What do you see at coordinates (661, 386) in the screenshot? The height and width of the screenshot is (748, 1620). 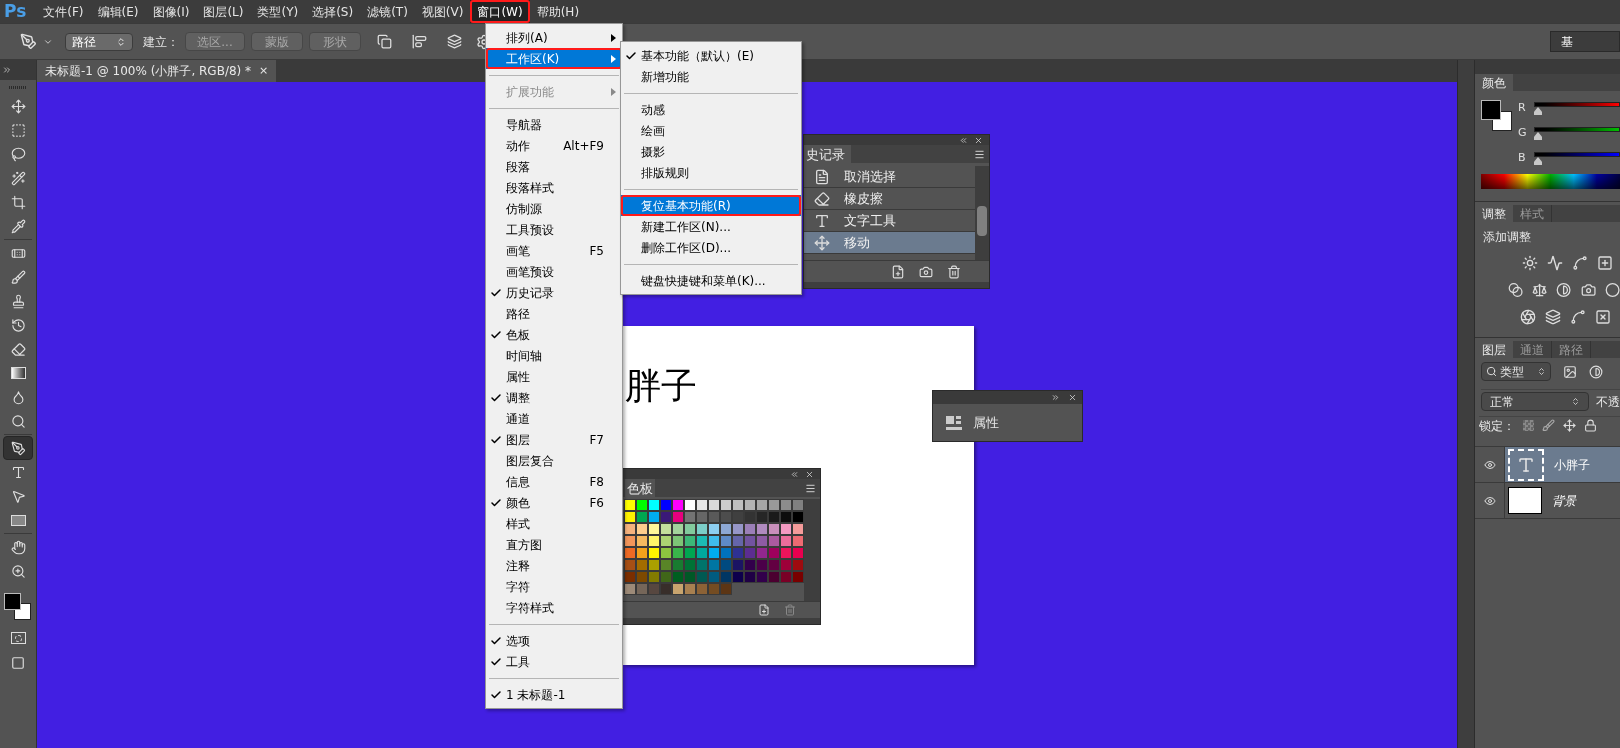 I see `canvas-text: 胖子` at bounding box center [661, 386].